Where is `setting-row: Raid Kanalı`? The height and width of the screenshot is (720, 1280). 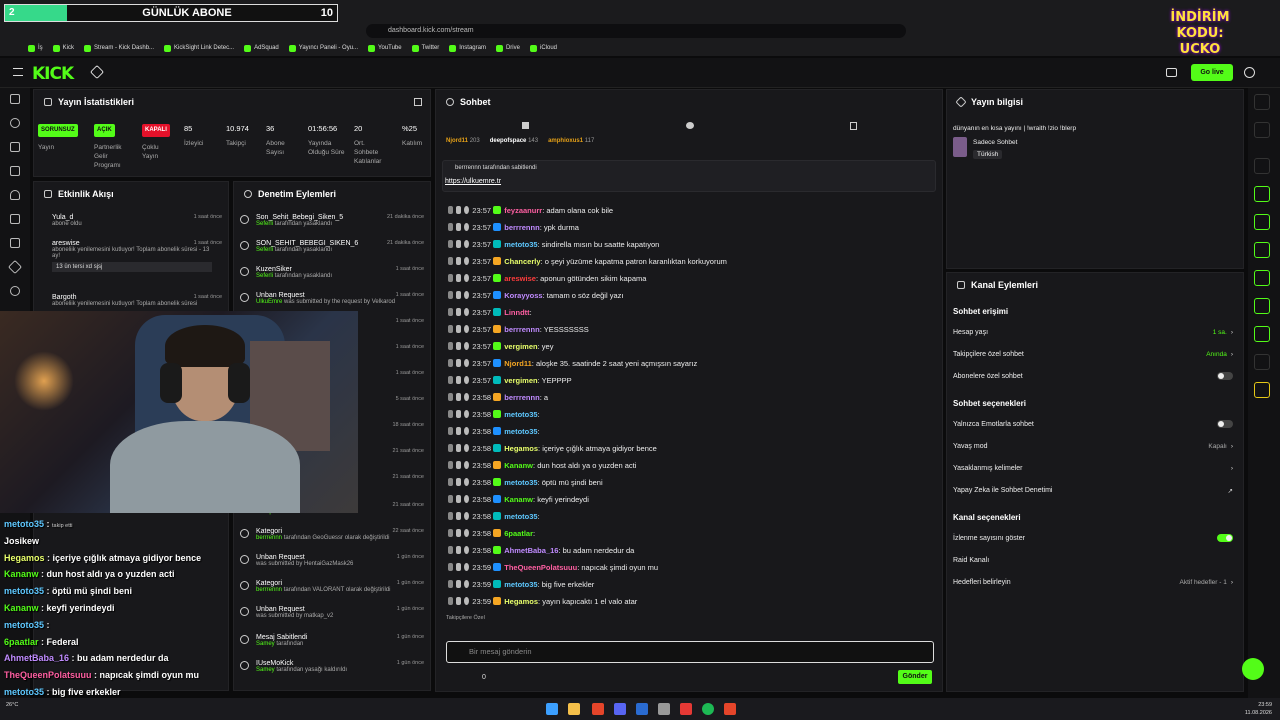 setting-row: Raid Kanalı is located at coordinates (1093, 560).